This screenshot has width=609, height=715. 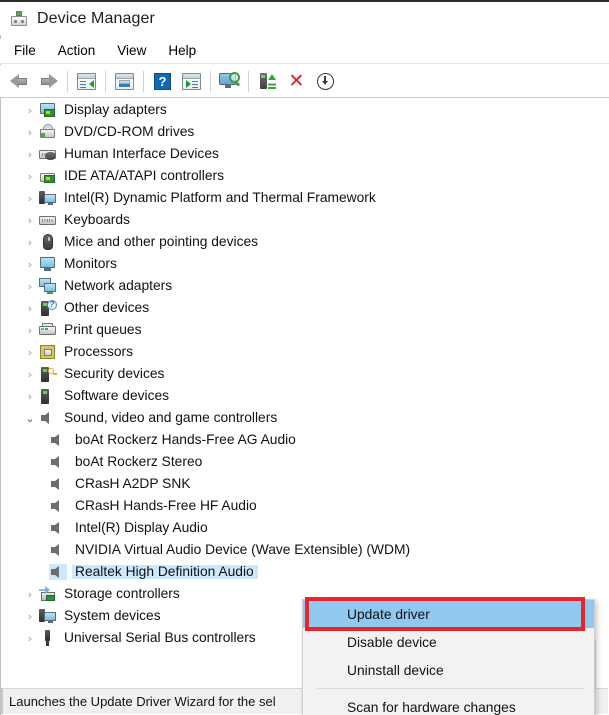 I want to click on tree-item-crash-hands-free-hf-audio: CRasH Hands-Free HF Audio, so click(x=304, y=506).